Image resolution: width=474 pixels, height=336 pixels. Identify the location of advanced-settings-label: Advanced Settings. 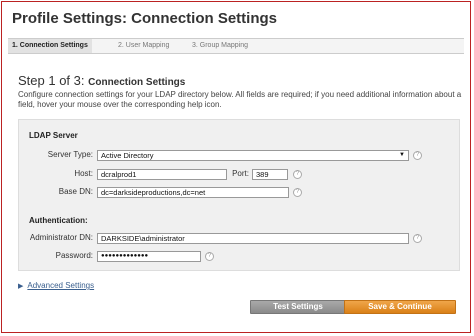
(61, 285).